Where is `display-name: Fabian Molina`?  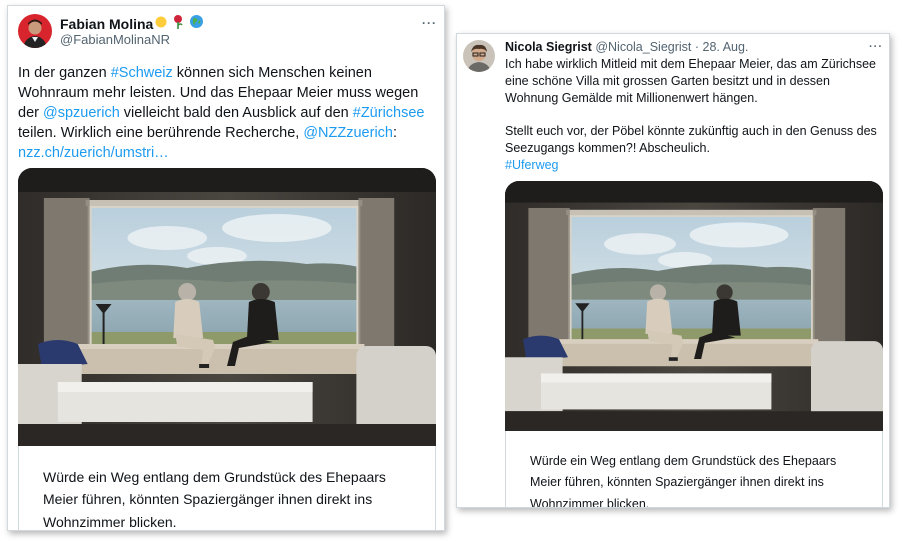
display-name: Fabian Molina is located at coordinates (106, 24).